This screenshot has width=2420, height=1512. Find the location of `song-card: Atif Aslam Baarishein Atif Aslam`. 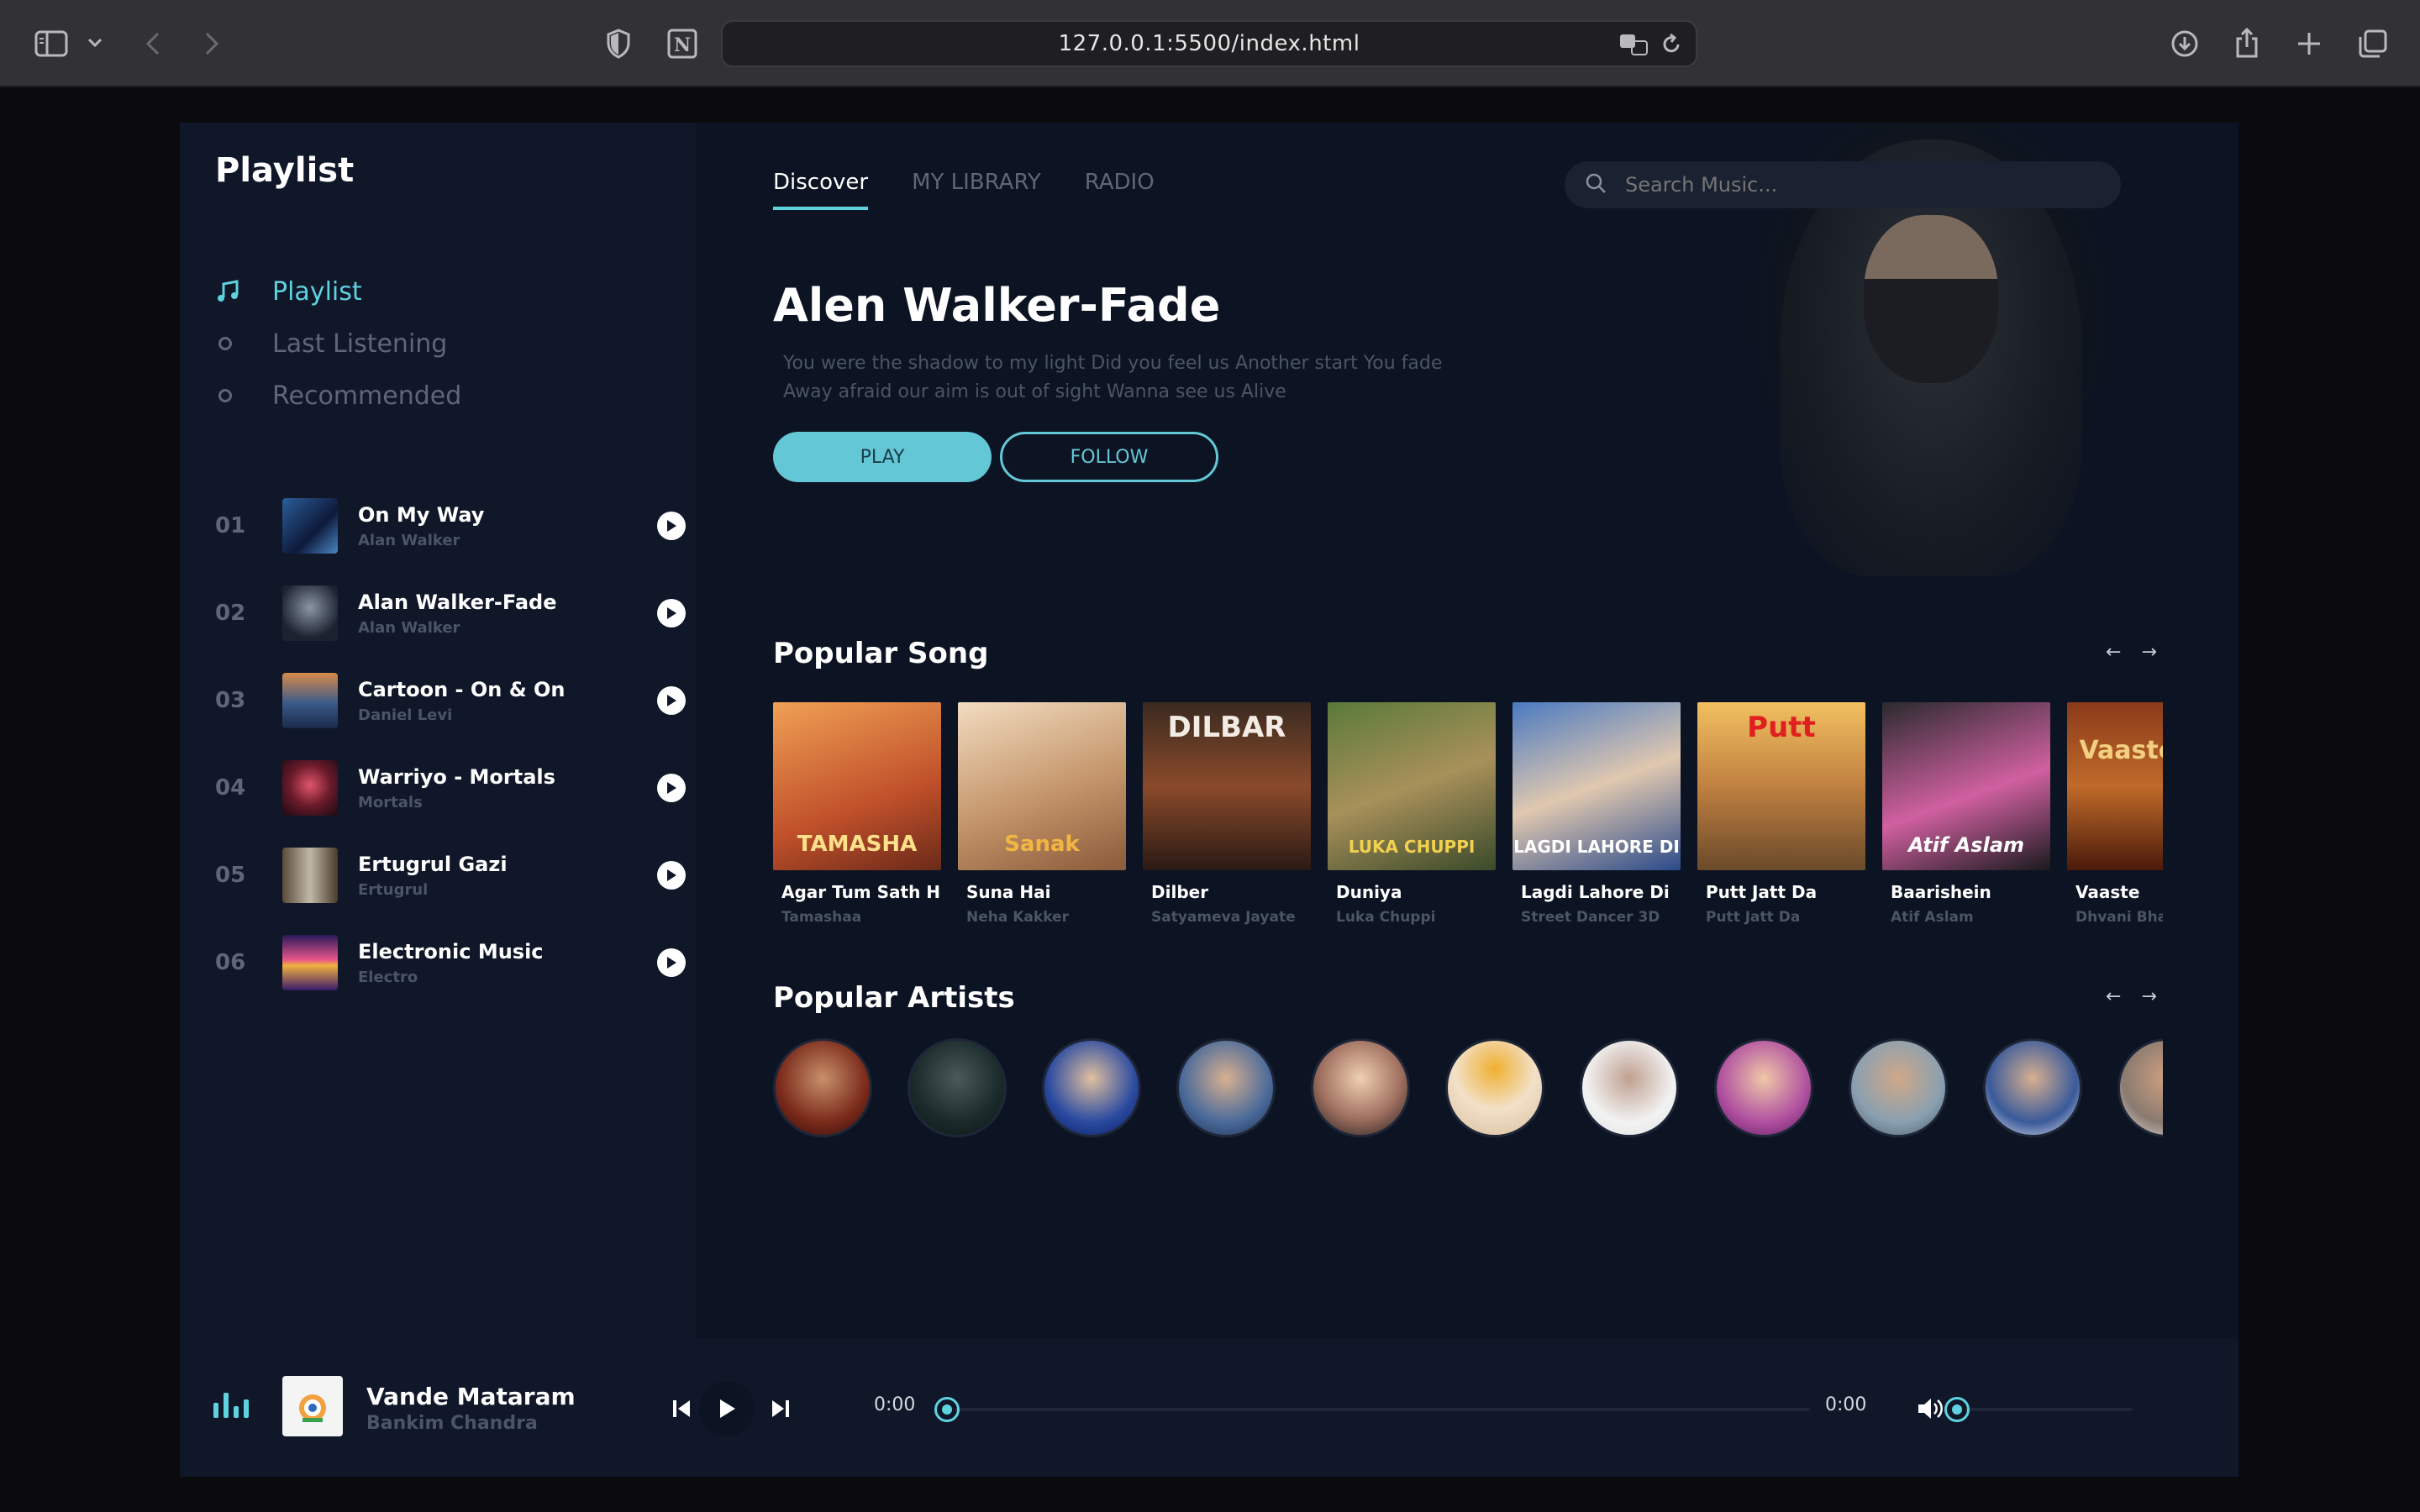

song-card: Atif Aslam Baarishein Atif Aslam is located at coordinates (1966, 824).